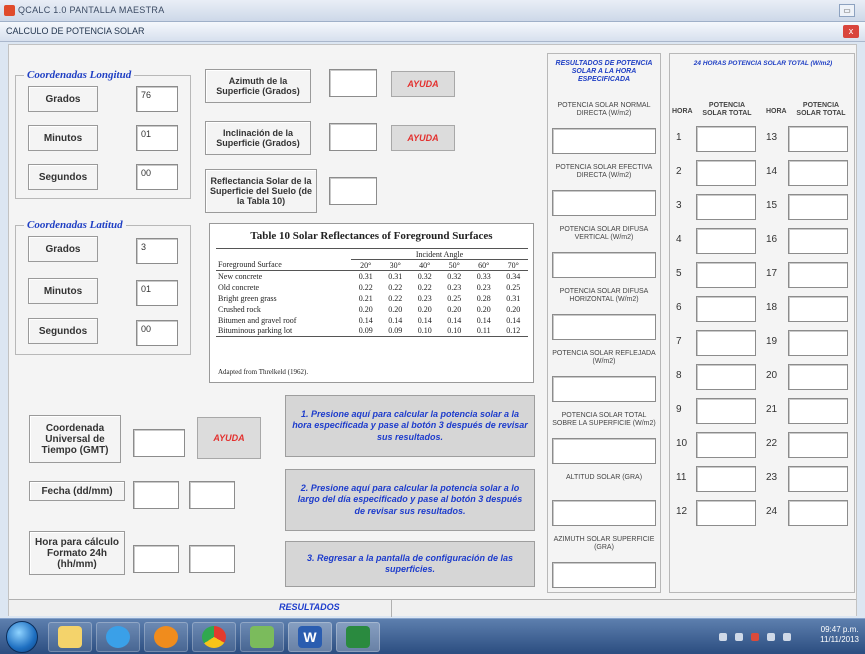  I want to click on latitud-segundos-input: 00, so click(157, 333).